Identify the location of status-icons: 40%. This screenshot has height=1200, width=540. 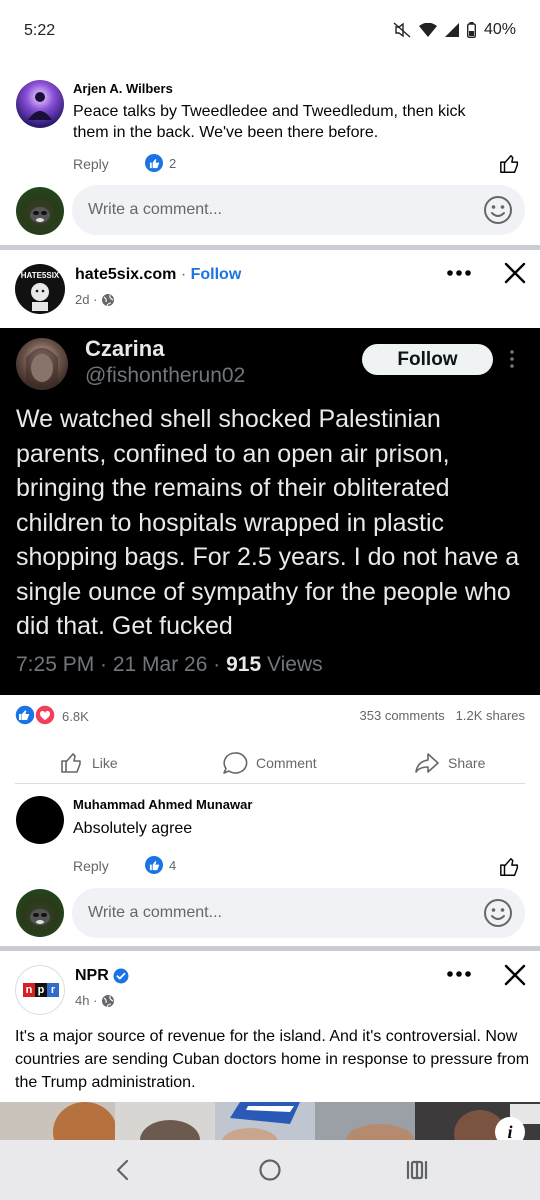
(454, 30).